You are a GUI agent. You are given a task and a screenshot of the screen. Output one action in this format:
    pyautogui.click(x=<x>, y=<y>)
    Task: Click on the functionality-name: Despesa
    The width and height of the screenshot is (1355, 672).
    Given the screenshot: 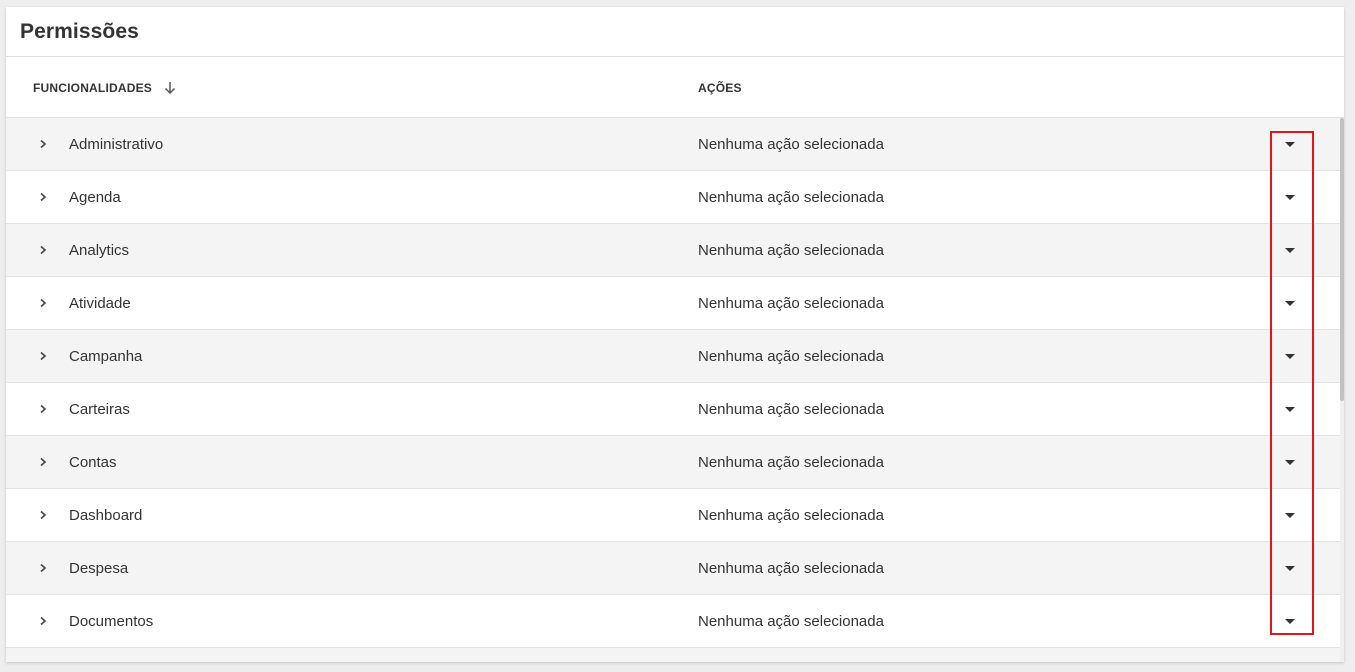 What is the action you would take?
    pyautogui.click(x=99, y=568)
    